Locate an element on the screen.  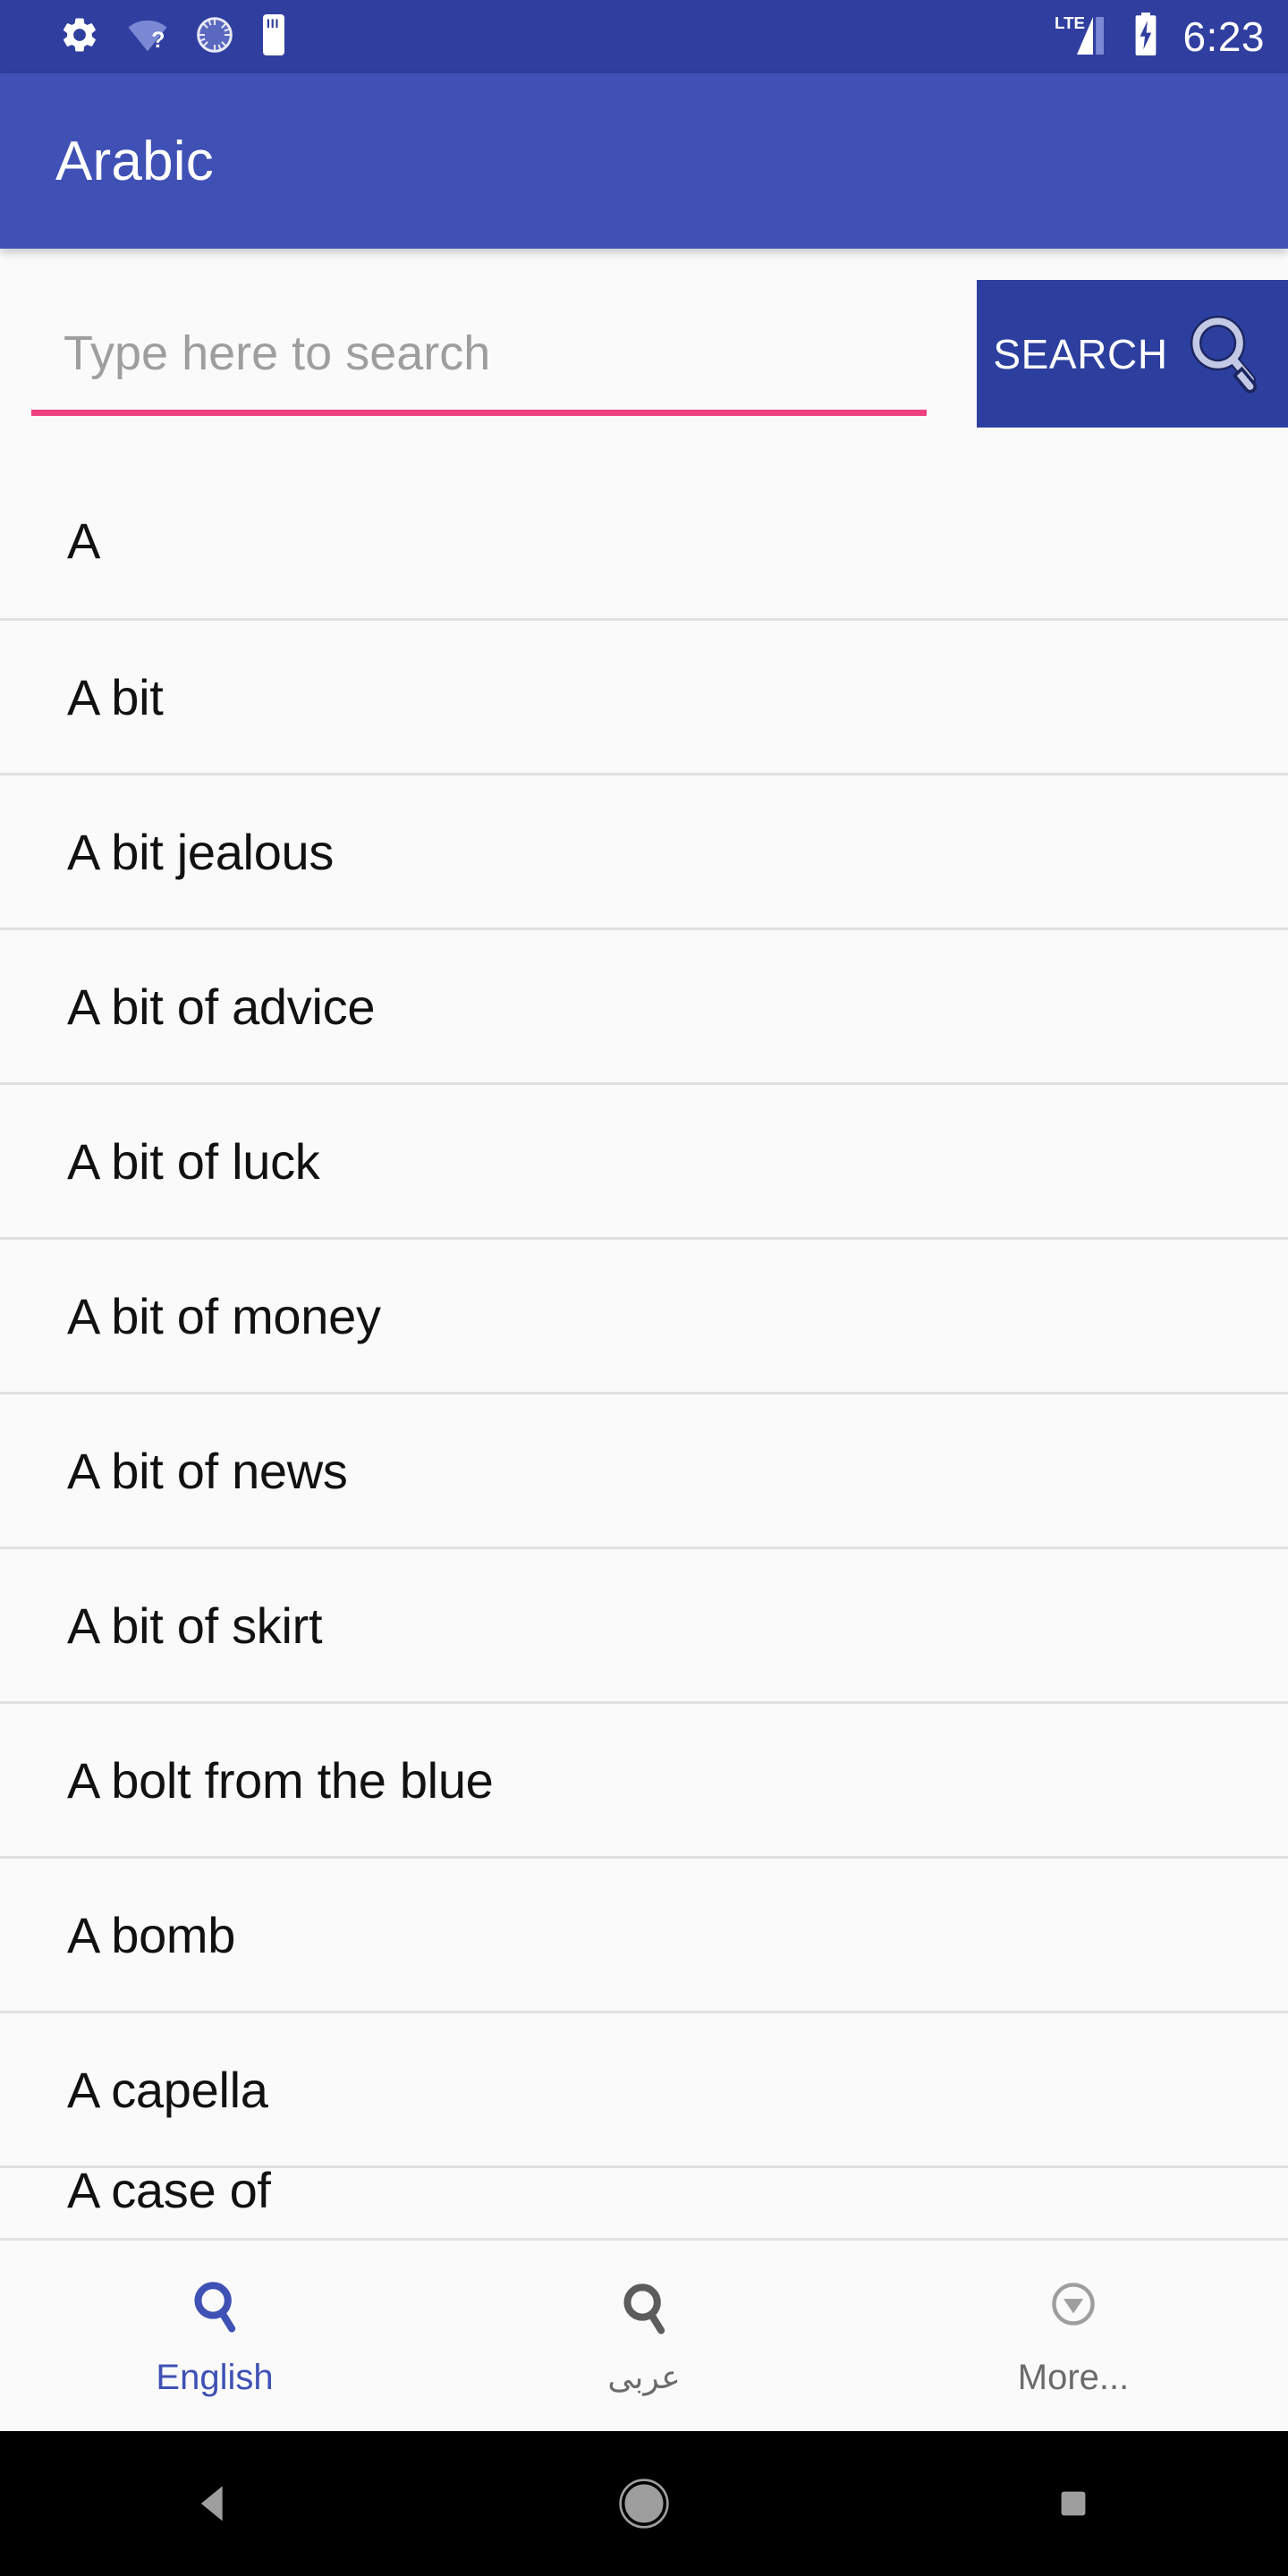
tab-english: English is located at coordinates (214, 2336).